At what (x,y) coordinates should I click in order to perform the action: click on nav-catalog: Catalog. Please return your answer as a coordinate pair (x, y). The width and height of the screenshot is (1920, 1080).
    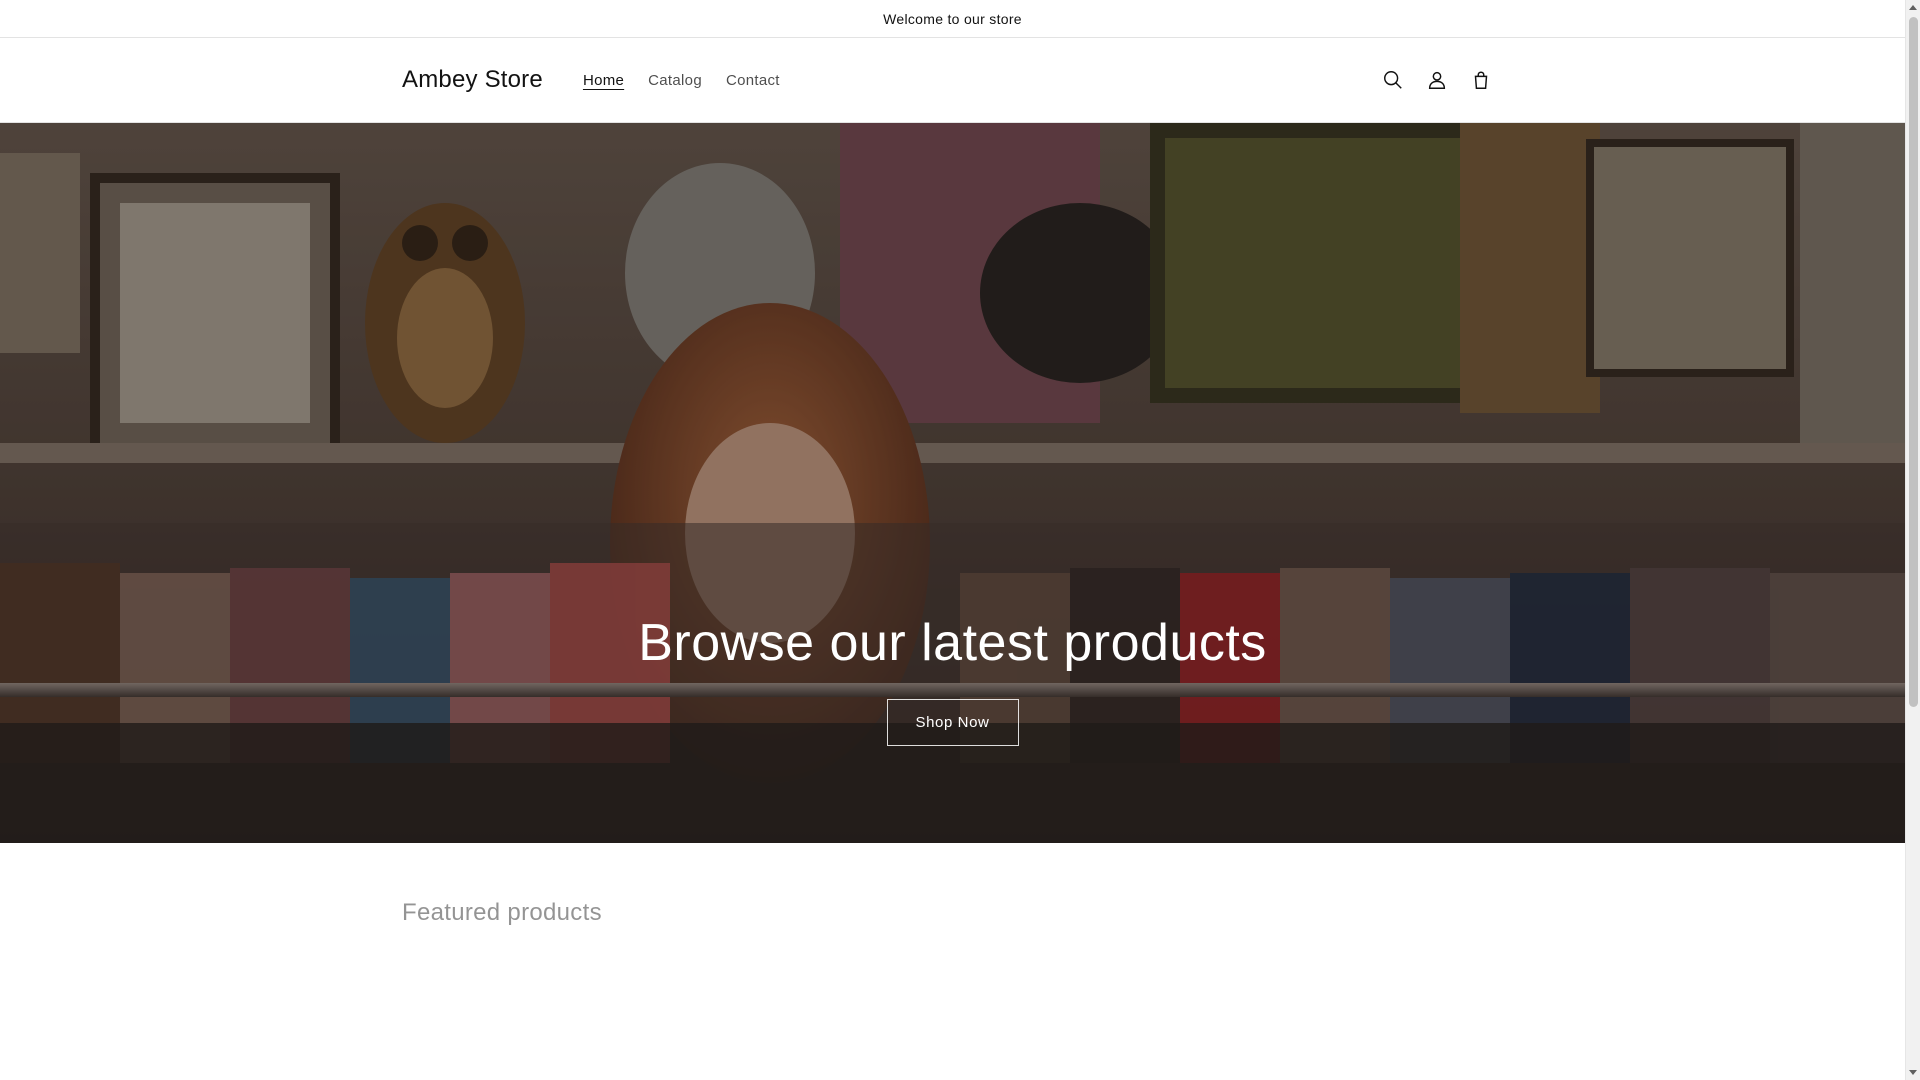
    Looking at the image, I should click on (675, 80).